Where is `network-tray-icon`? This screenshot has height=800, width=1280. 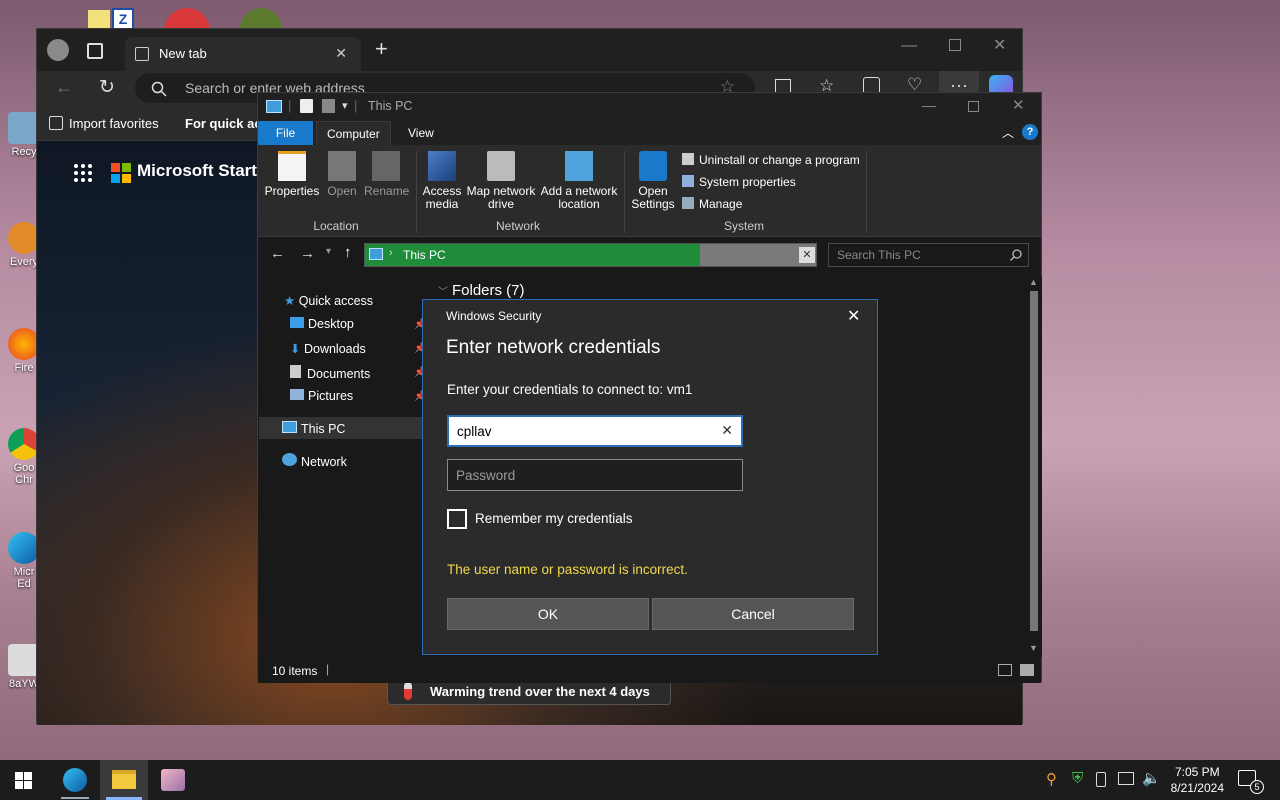
network-tray-icon is located at coordinates (1126, 778).